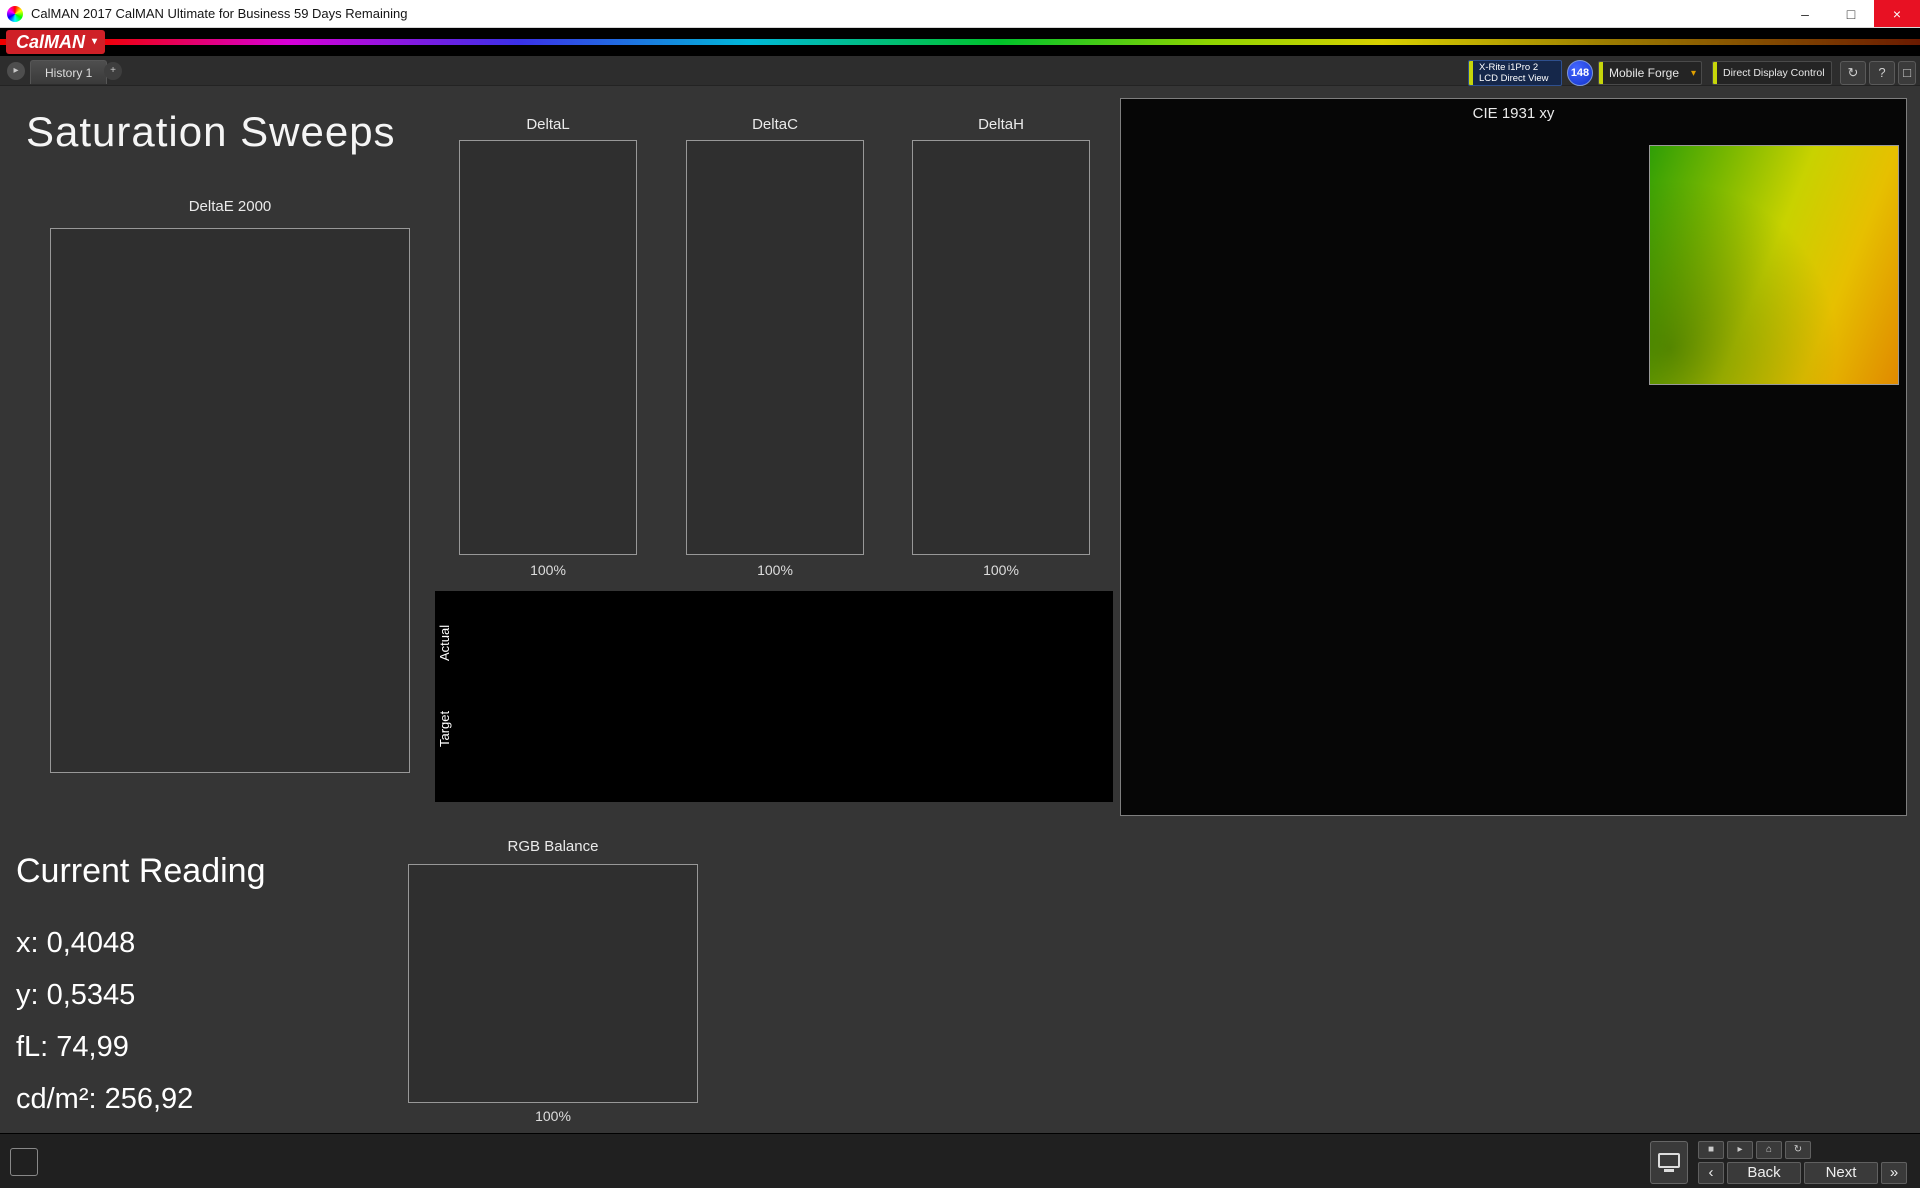 Image resolution: width=1920 pixels, height=1188 pixels. I want to click on delta-e-plot-area, so click(230, 500).